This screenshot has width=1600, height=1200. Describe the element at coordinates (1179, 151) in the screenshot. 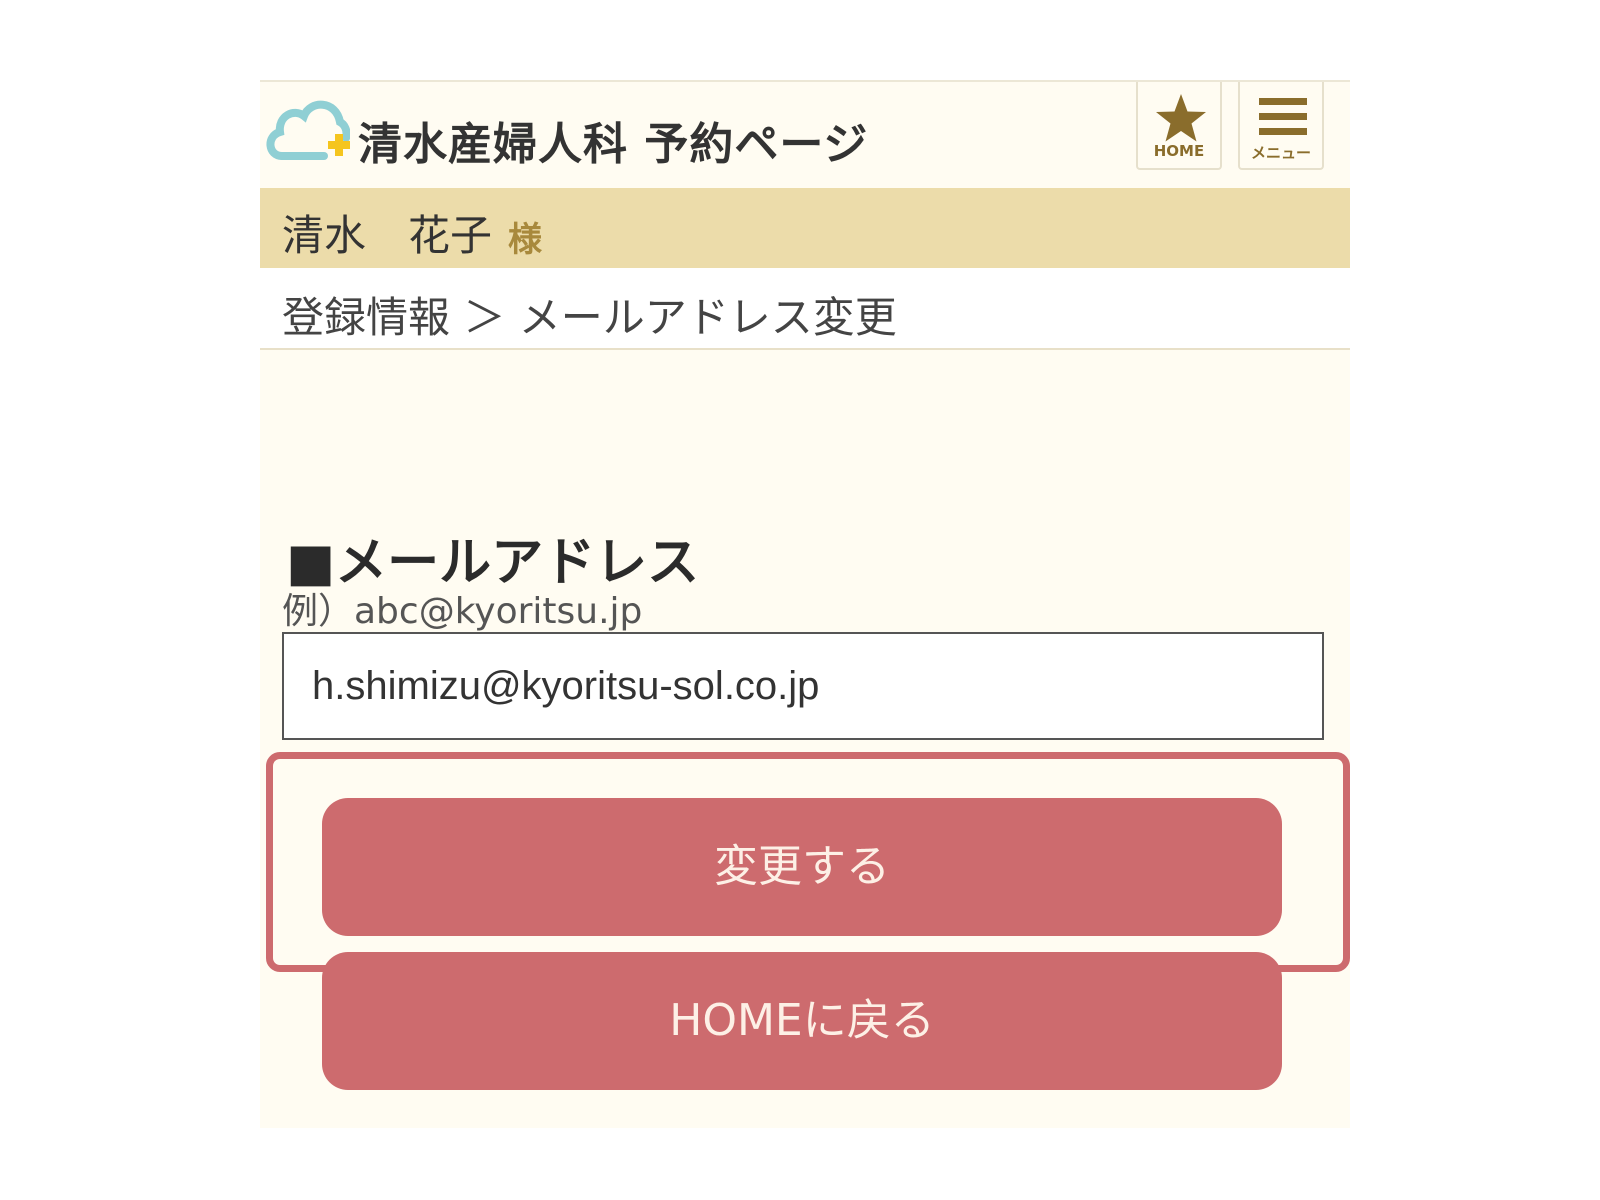

I see `home-button-label: HOME` at that location.